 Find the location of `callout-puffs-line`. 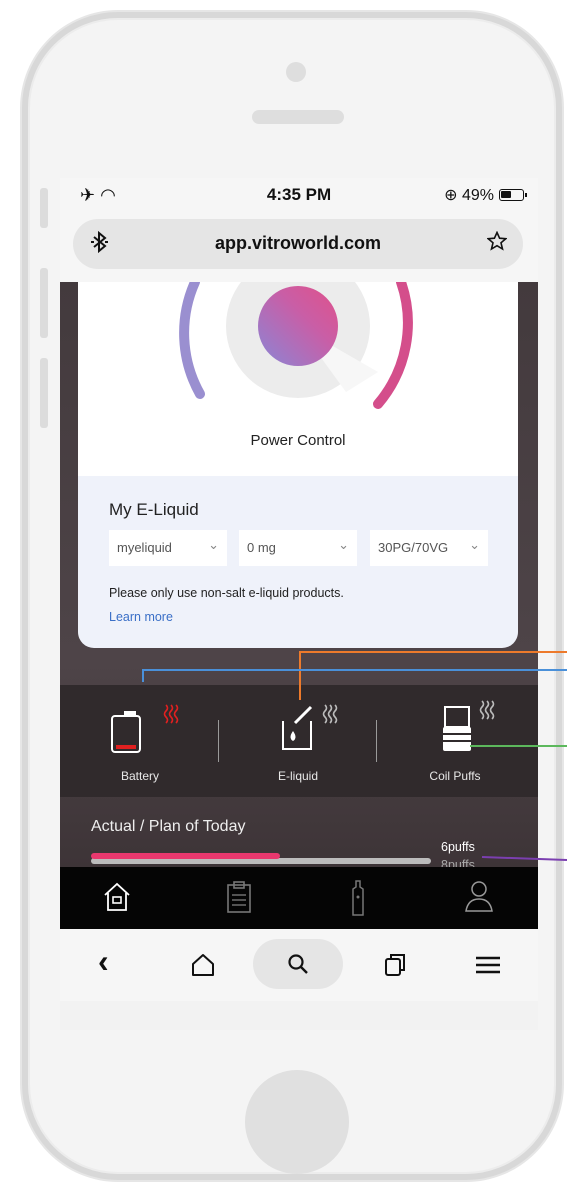

callout-puffs-line is located at coordinates (524, 858).